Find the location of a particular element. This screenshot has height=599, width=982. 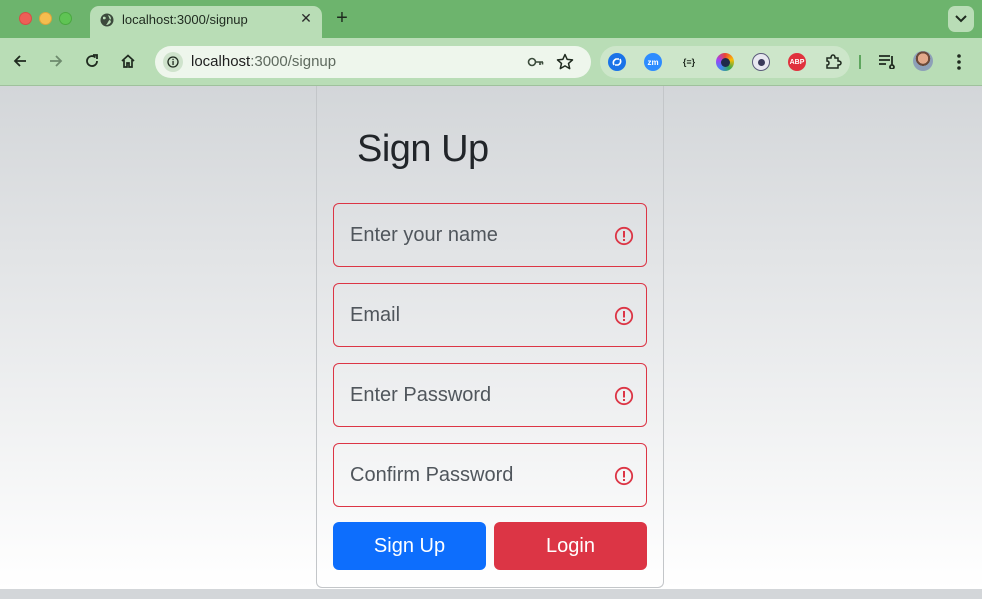

sync-glyph-icon is located at coordinates (617, 62).